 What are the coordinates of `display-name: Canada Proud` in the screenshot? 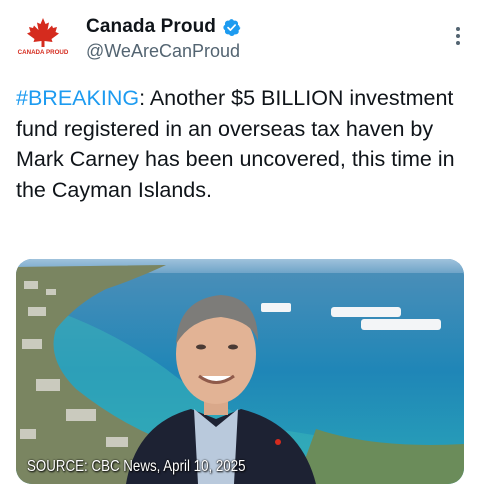 It's located at (151, 27).